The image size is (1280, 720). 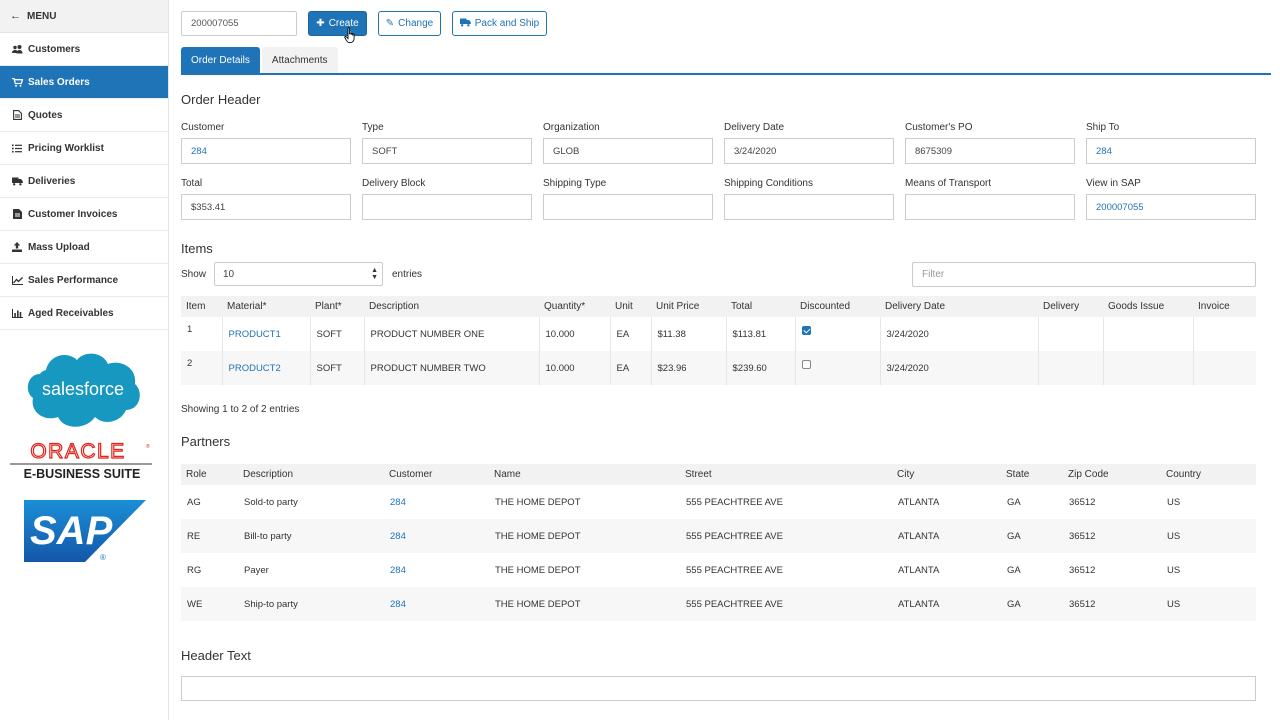 I want to click on column-header: Zip Code, so click(x=1112, y=474).